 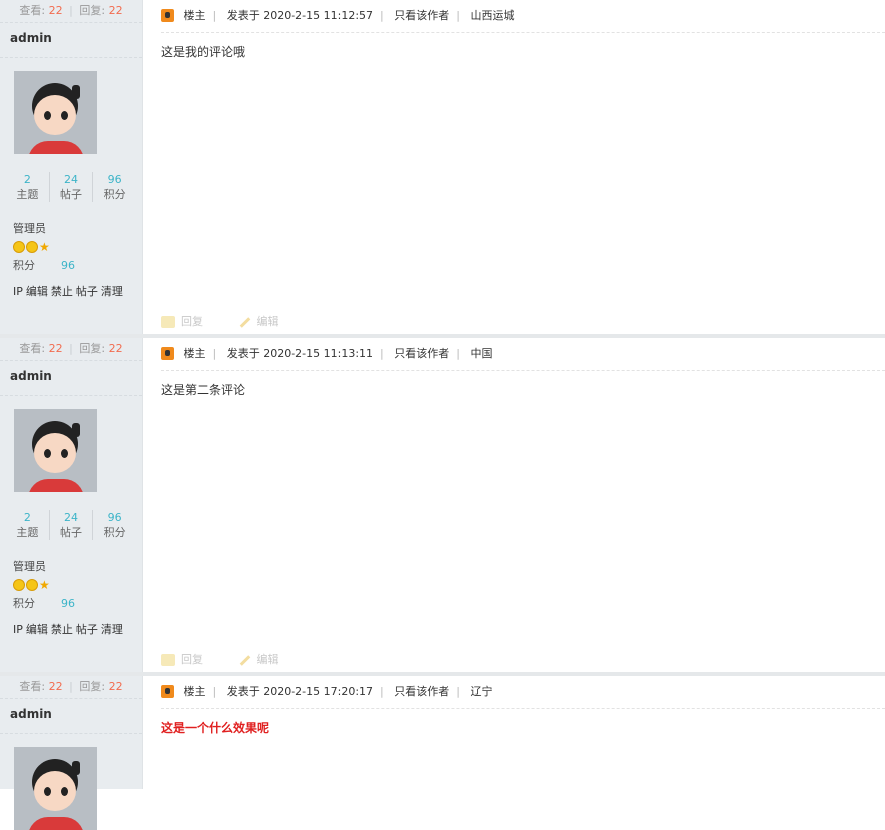 I want to click on post-location: 中国, so click(x=481, y=353).